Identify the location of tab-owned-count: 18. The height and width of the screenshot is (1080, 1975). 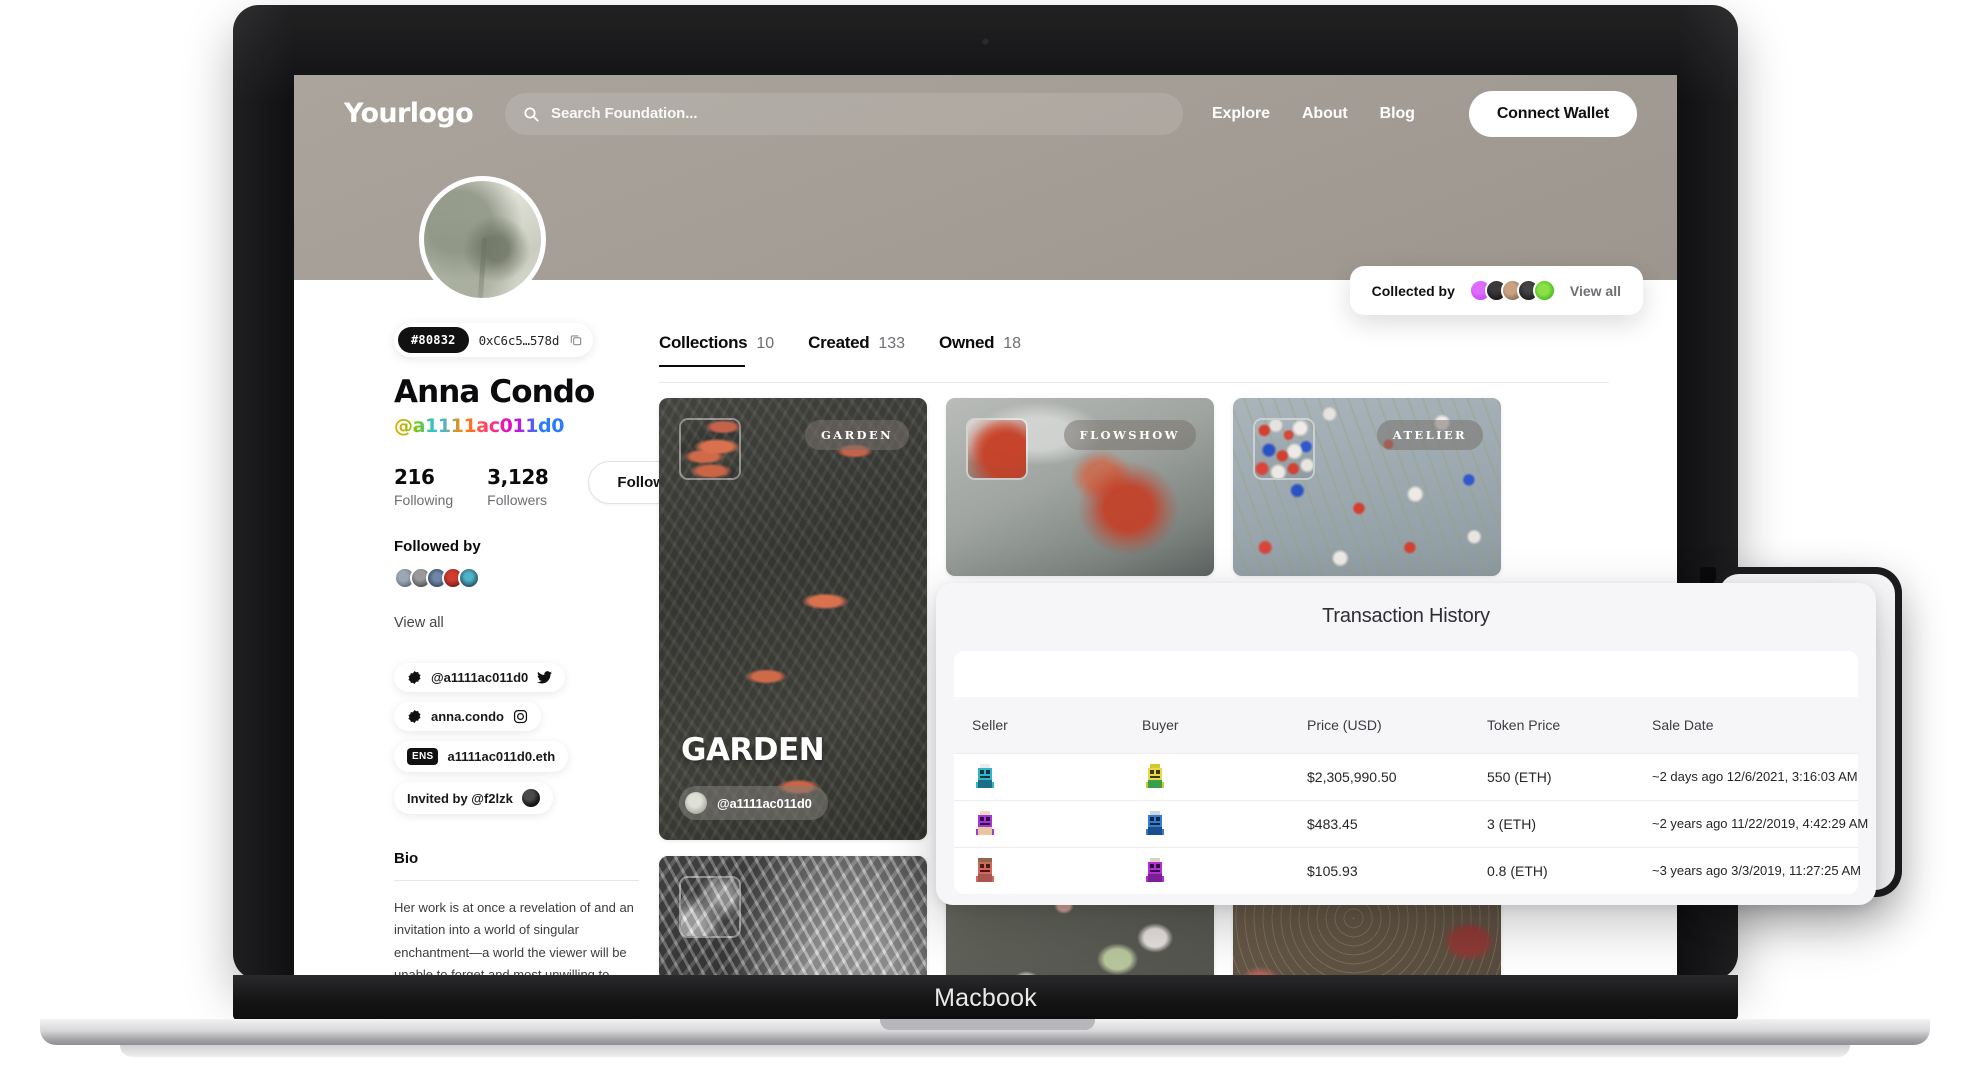
(1012, 343).